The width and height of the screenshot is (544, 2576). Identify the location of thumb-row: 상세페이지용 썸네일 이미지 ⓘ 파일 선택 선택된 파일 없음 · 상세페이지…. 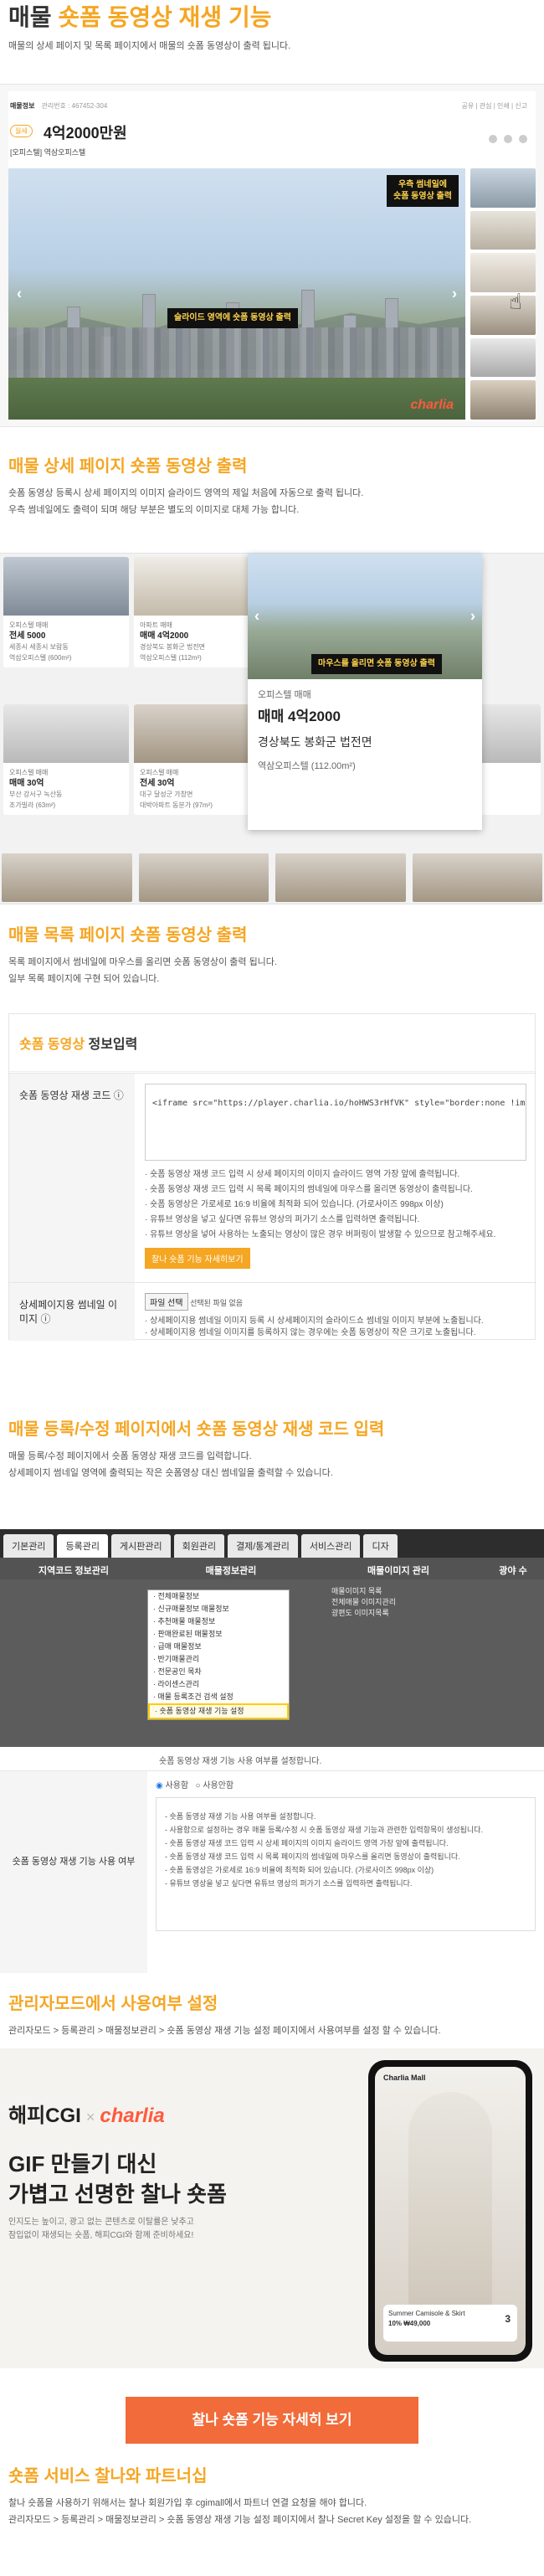
(272, 1311).